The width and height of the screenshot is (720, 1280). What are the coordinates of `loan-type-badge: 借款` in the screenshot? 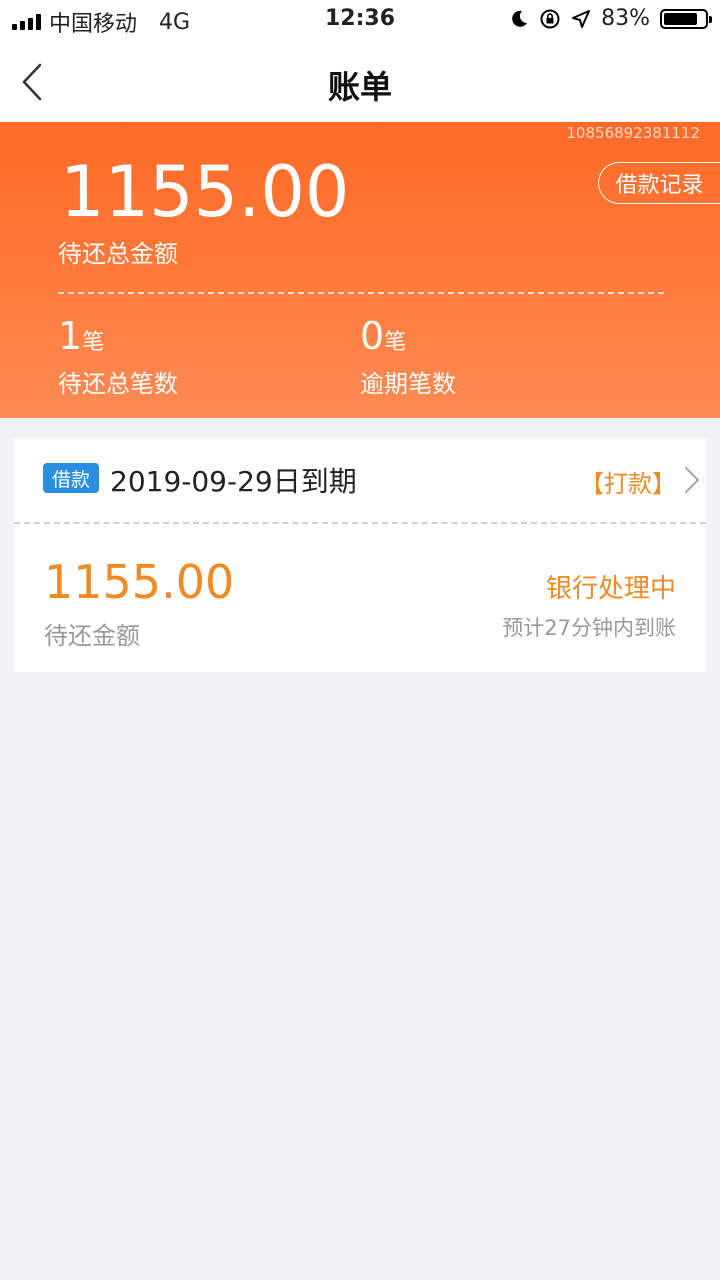 It's located at (71, 478).